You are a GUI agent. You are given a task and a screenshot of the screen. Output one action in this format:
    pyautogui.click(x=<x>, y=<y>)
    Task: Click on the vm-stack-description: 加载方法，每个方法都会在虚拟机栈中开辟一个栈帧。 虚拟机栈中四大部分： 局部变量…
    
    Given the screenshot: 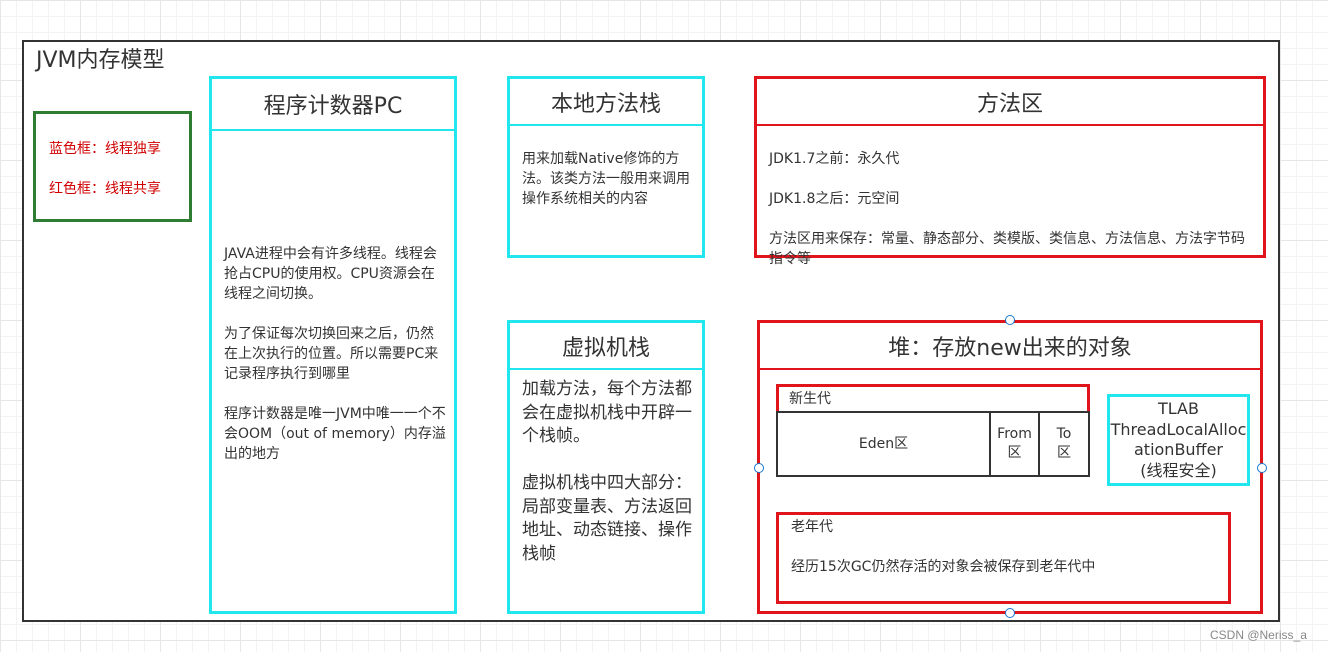 What is the action you would take?
    pyautogui.click(x=607, y=471)
    